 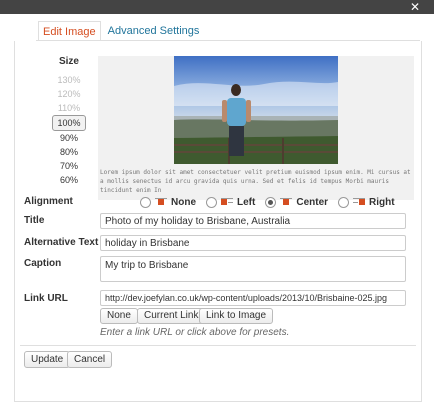 I want to click on size-option-80: 80%, so click(x=69, y=152).